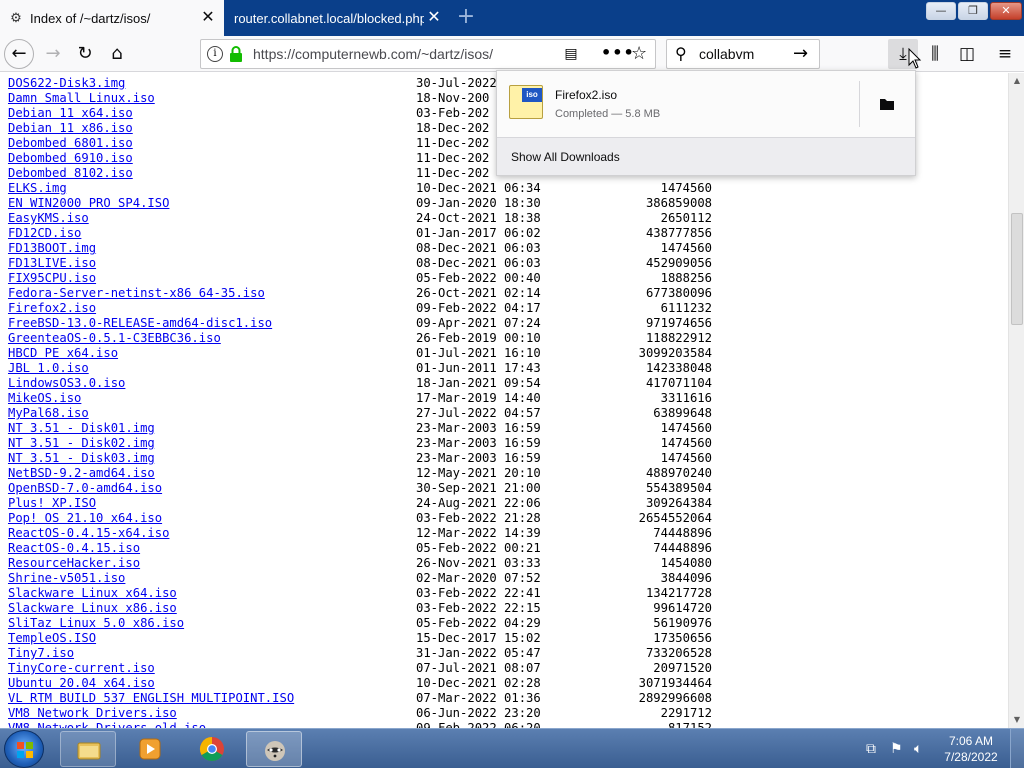 The height and width of the screenshot is (768, 1024). I want to click on file-link: HBCD PE x64.iso, so click(63, 353).